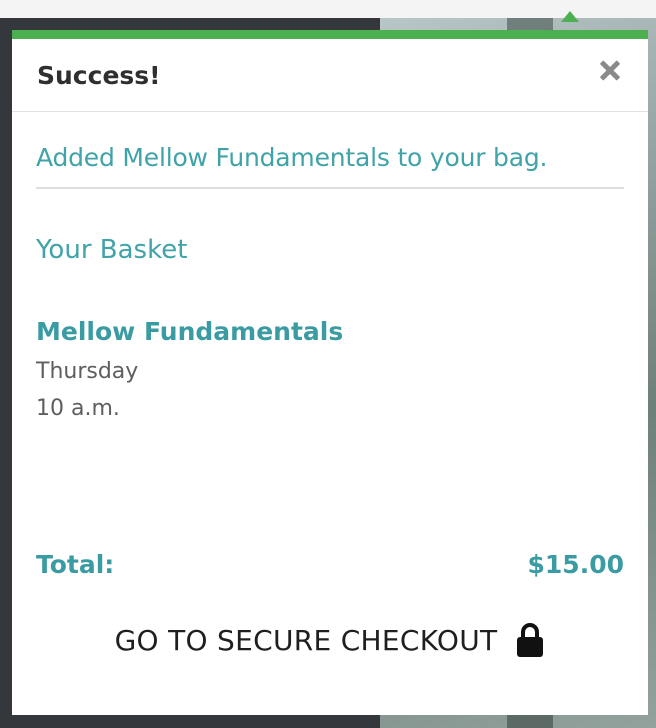  What do you see at coordinates (575, 564) in the screenshot?
I see `total-value: $15.00` at bounding box center [575, 564].